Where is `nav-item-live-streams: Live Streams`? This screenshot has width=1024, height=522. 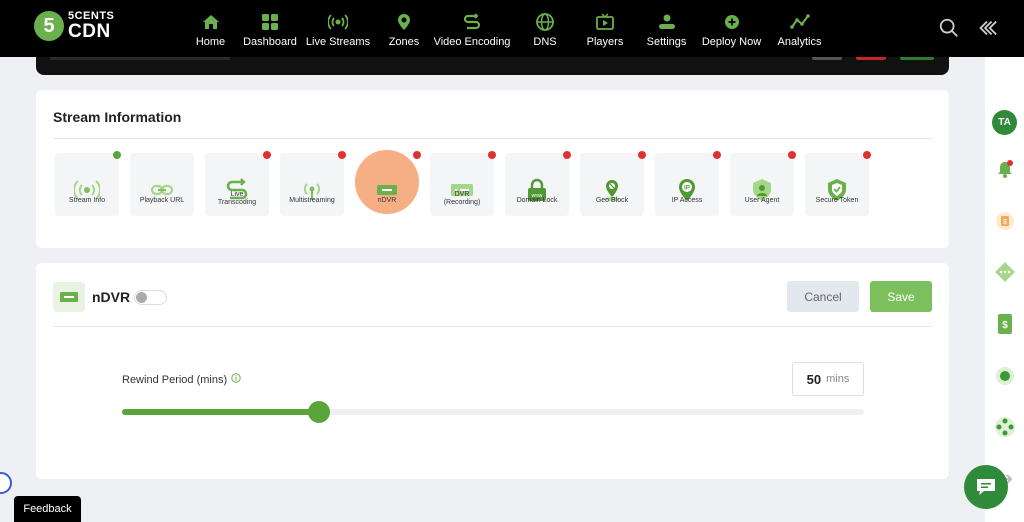
nav-item-live-streams: Live Streams is located at coordinates (338, 24).